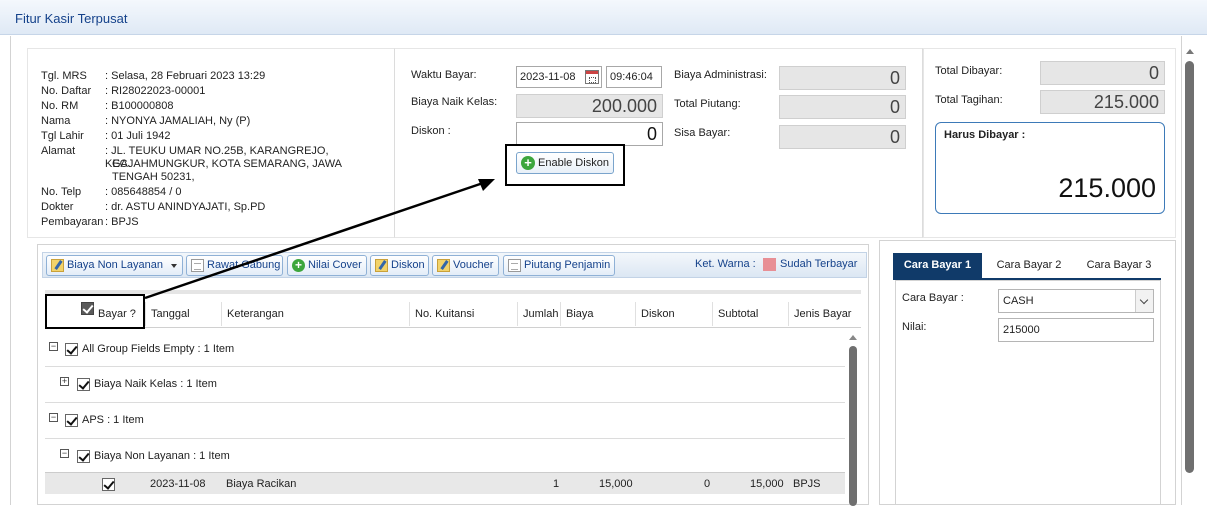  I want to click on cell-biaya: 15,000, so click(616, 484).